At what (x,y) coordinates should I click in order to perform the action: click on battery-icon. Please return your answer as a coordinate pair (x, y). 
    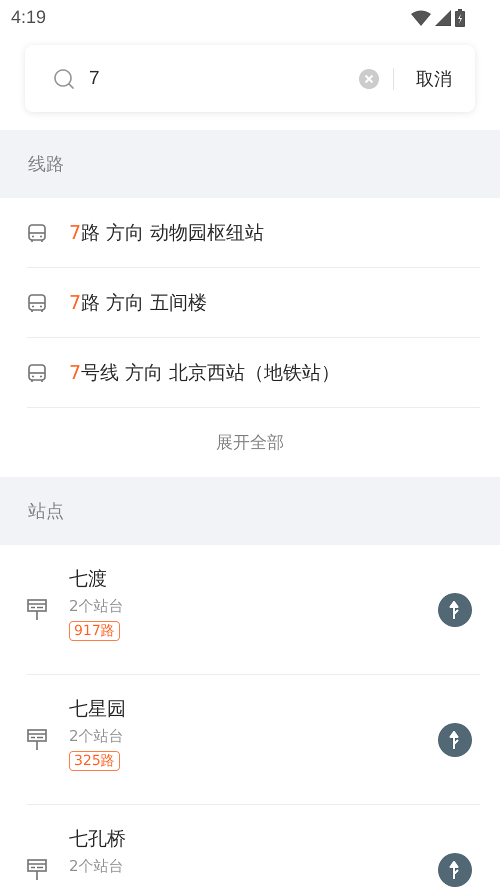
    Looking at the image, I should click on (460, 17).